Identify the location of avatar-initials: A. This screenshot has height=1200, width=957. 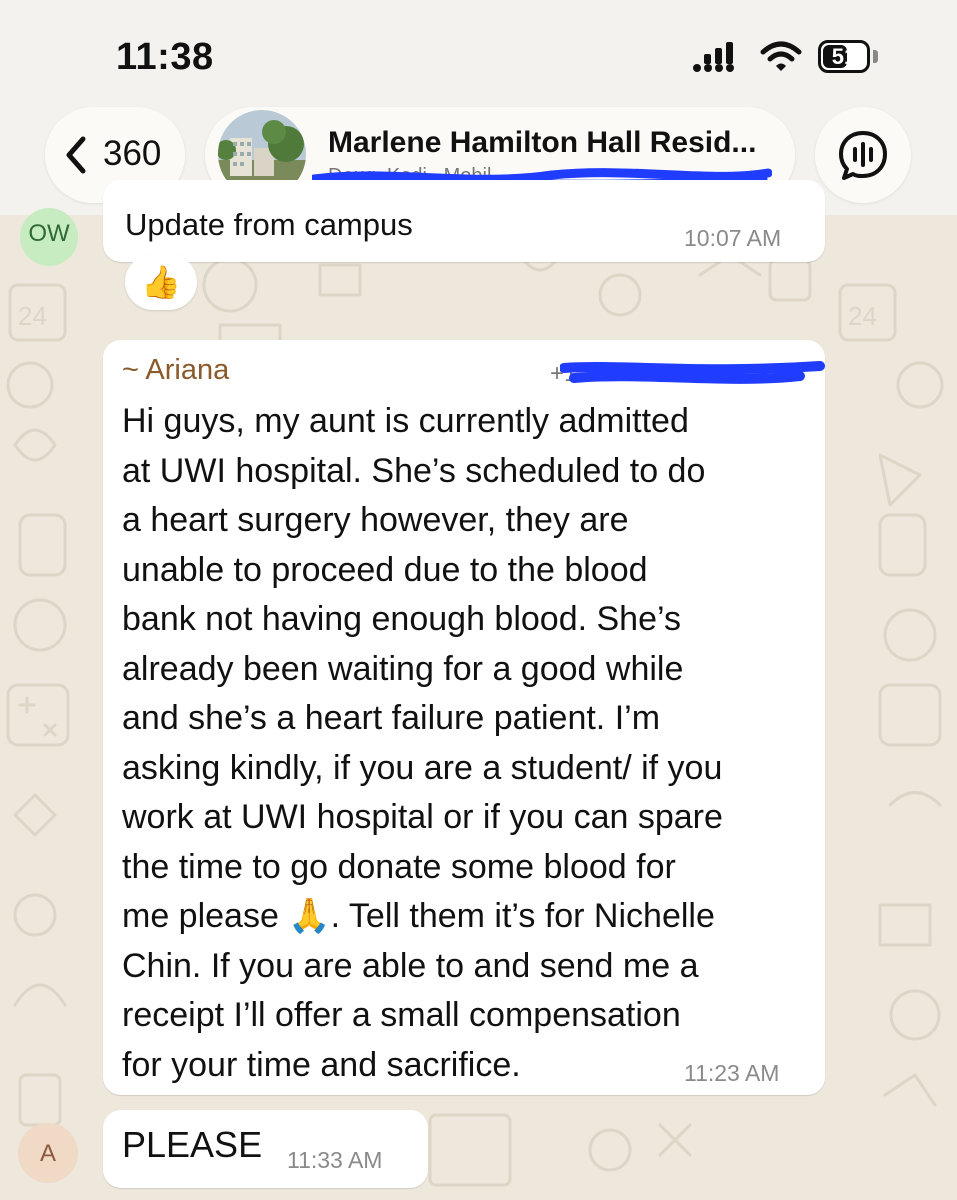
(47, 1153).